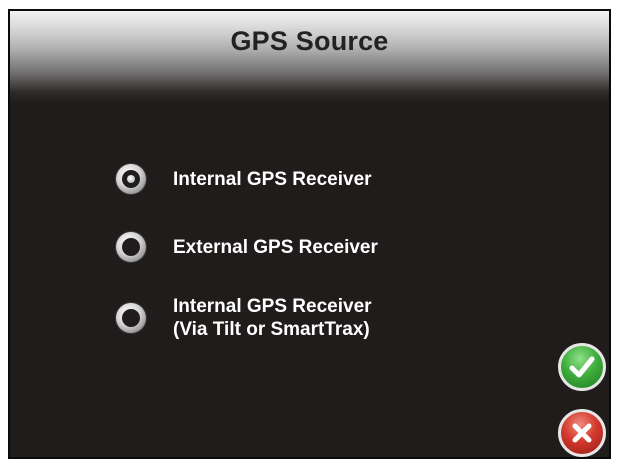  I want to click on option-label: Internal GPS Receiver, so click(272, 179).